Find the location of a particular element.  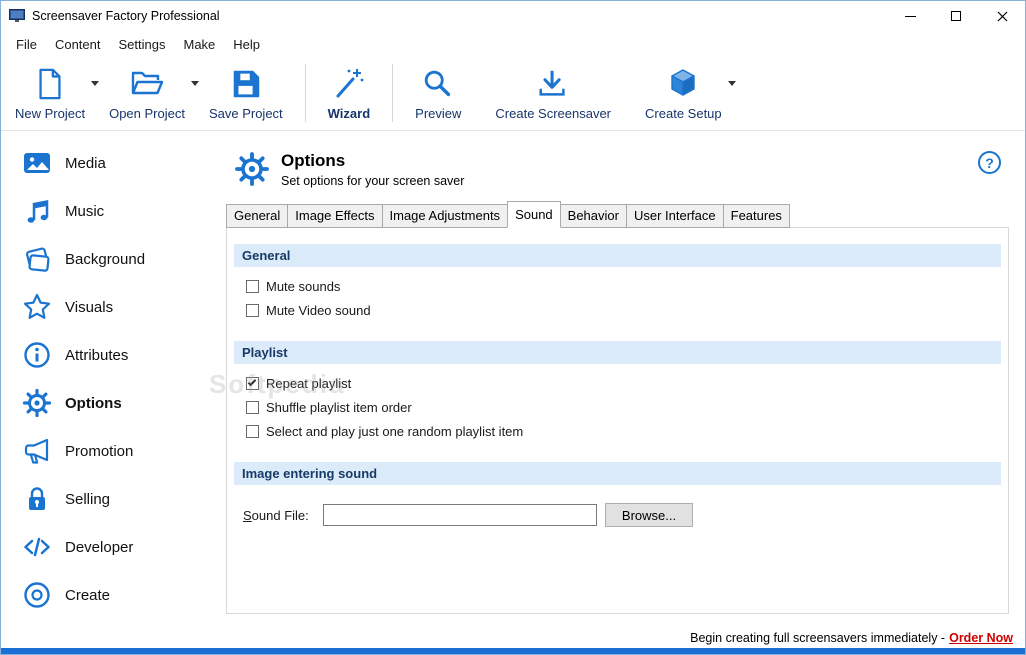

wizard-label: Wizard is located at coordinates (349, 113).